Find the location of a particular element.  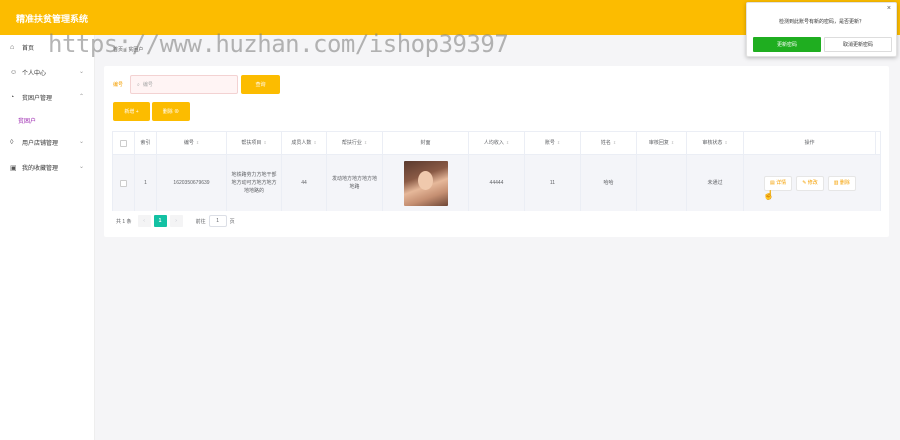

cell-reply is located at coordinates (662, 183).